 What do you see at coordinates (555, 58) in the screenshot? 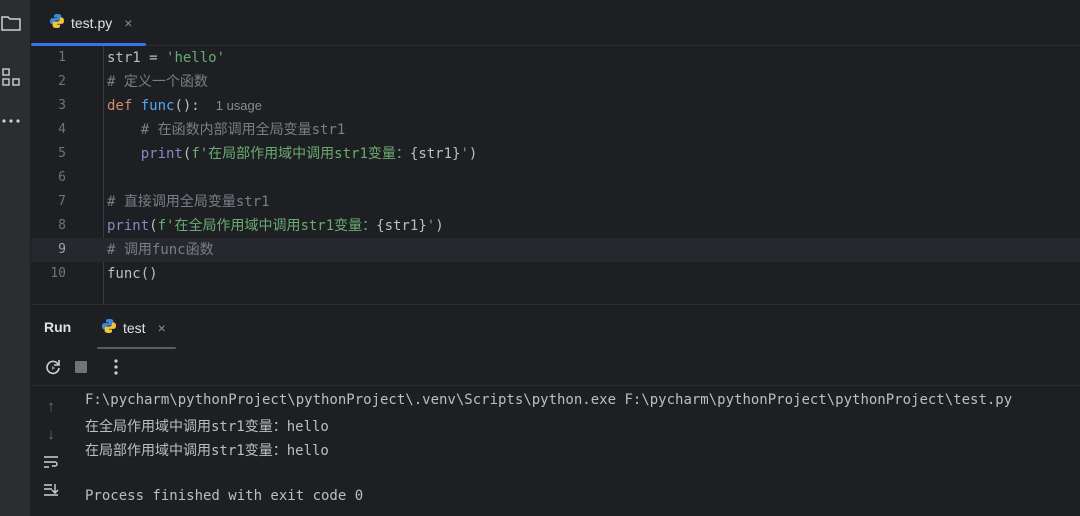
I see `code-line: 1 str1 = 'hello'` at bounding box center [555, 58].